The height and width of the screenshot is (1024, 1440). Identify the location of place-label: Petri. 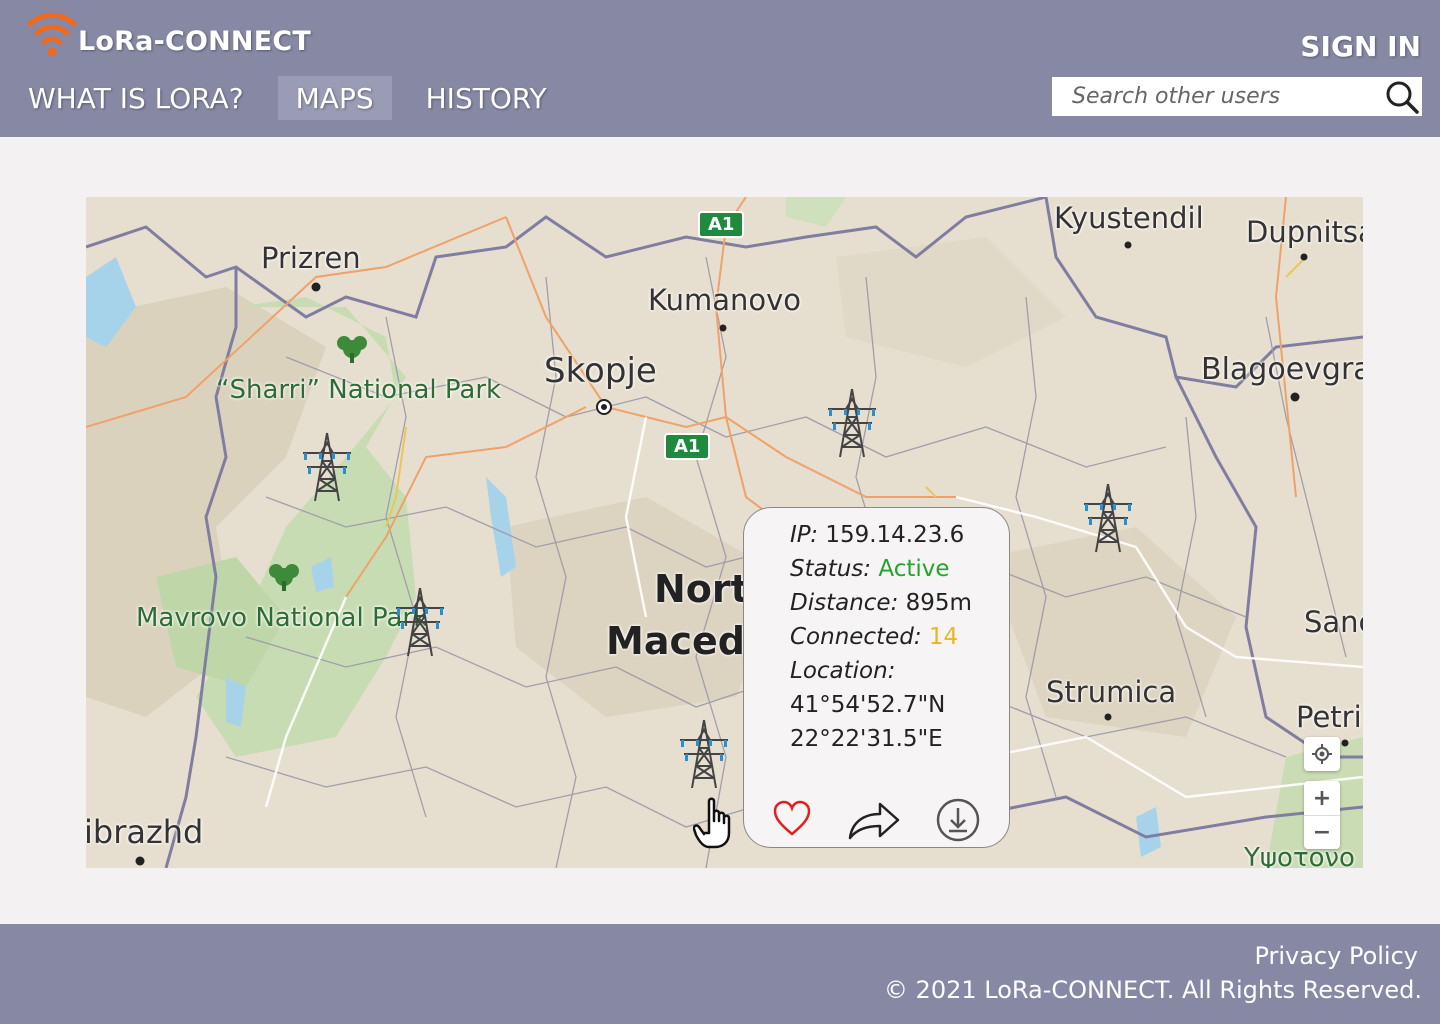
(1329, 717).